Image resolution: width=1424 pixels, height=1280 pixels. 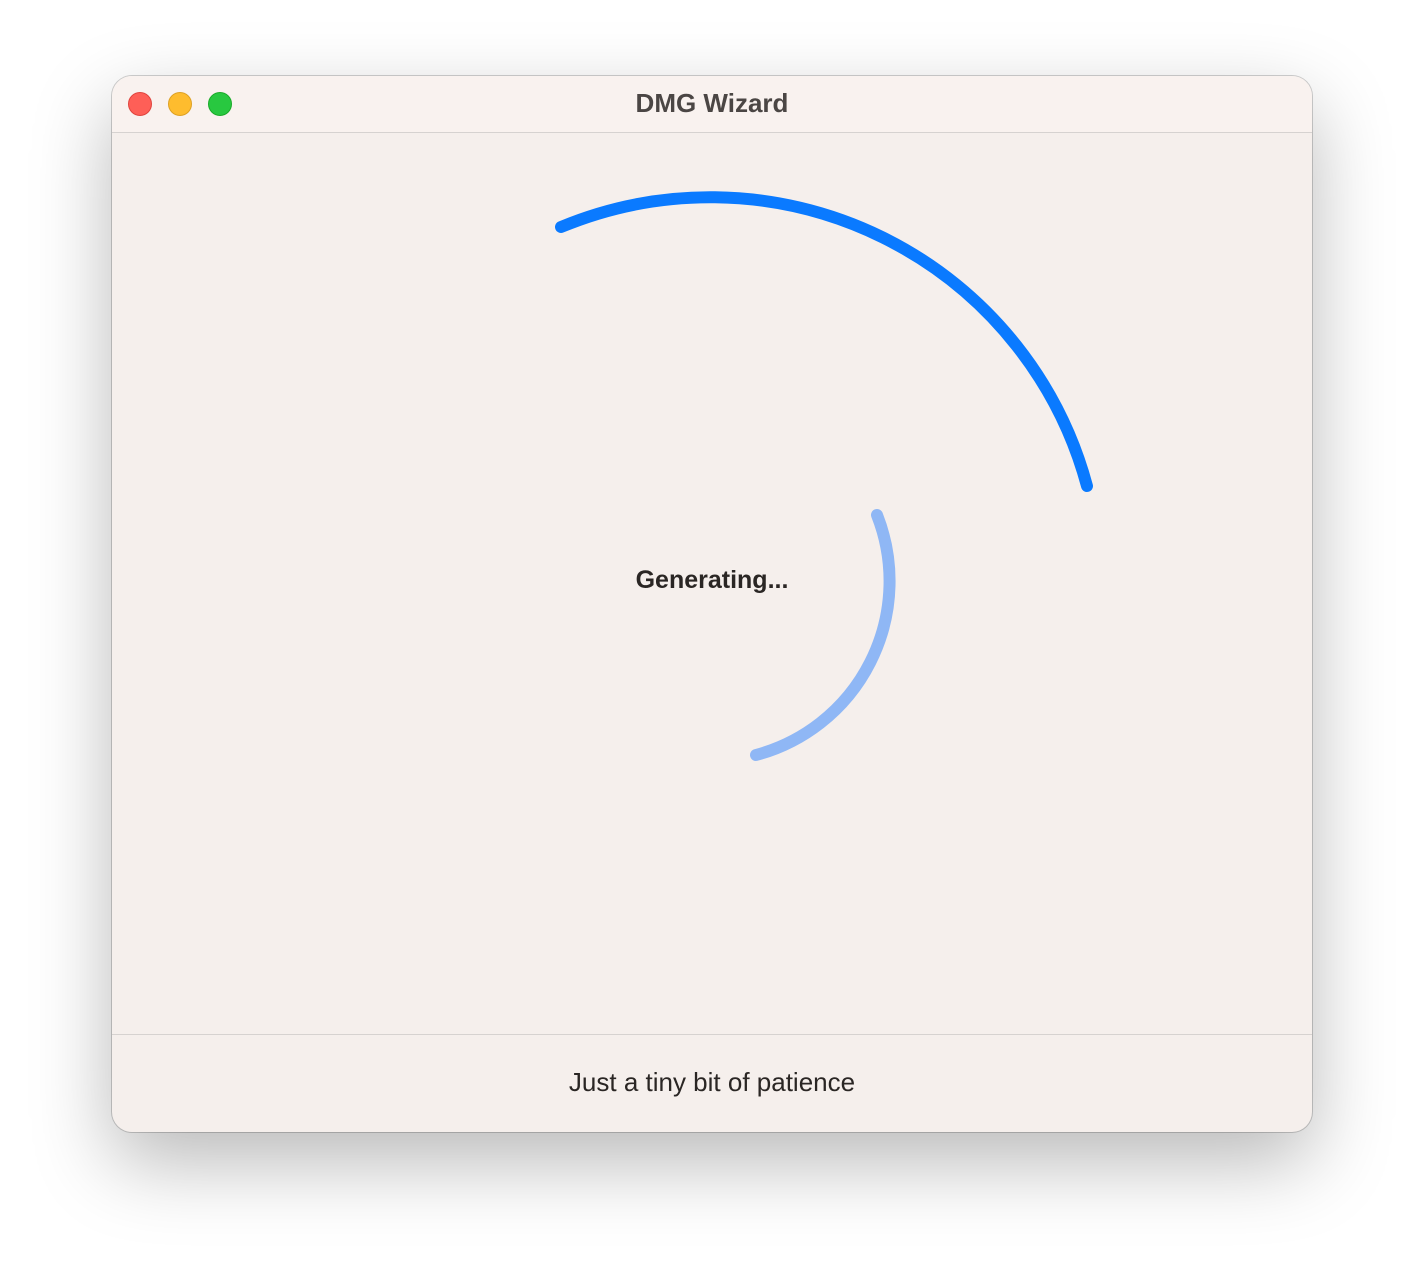 I want to click on spinner-inner-arc, so click(x=823, y=635).